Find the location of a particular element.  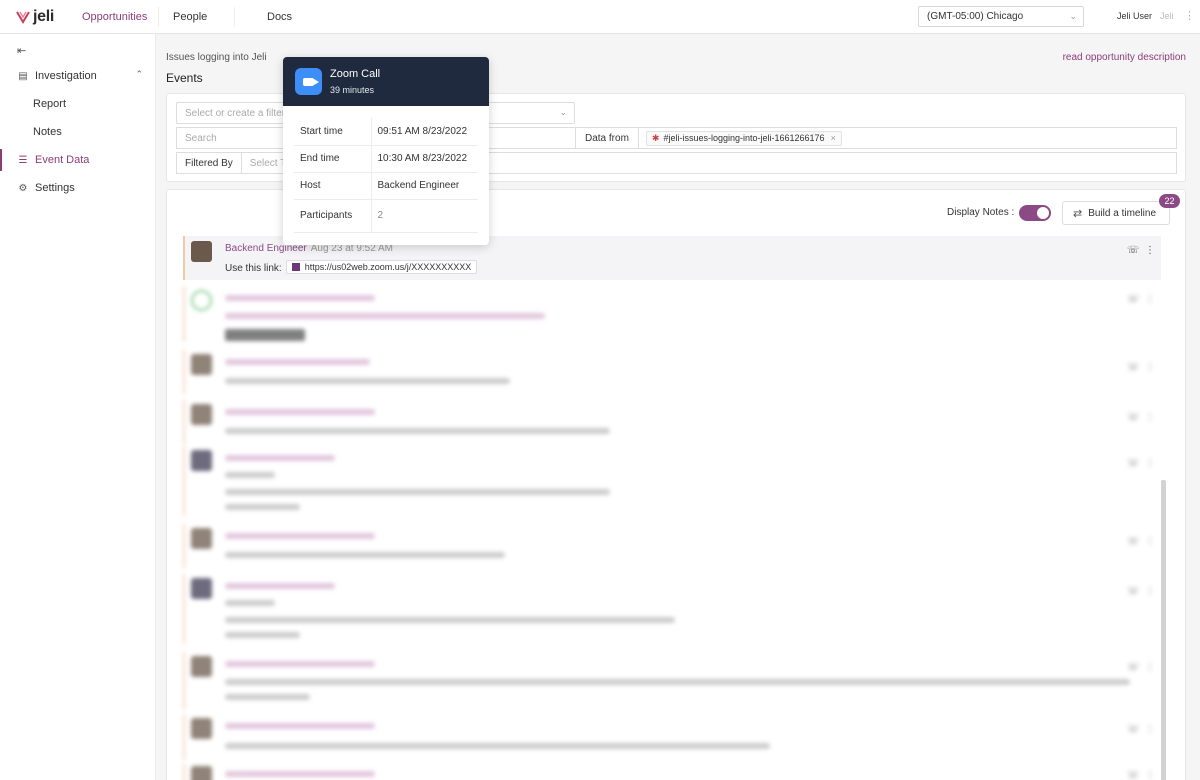

filter-select-placeholder: Select or create a filter is located at coordinates (235, 113).